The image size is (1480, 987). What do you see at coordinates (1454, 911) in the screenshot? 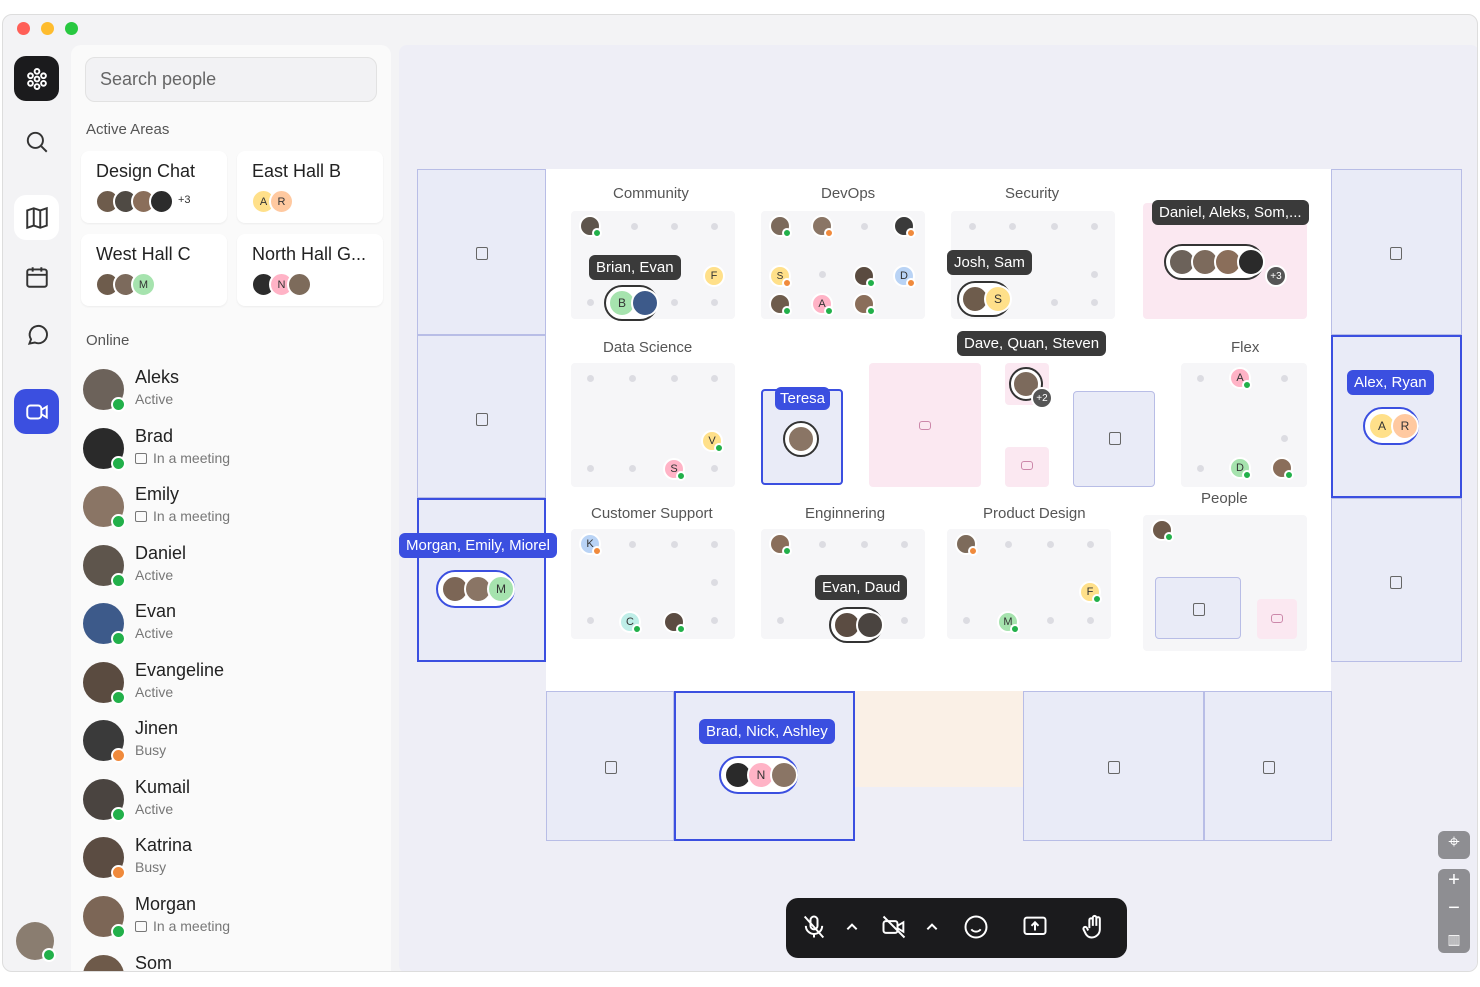
I see `zoom-out-button: −` at bounding box center [1454, 911].